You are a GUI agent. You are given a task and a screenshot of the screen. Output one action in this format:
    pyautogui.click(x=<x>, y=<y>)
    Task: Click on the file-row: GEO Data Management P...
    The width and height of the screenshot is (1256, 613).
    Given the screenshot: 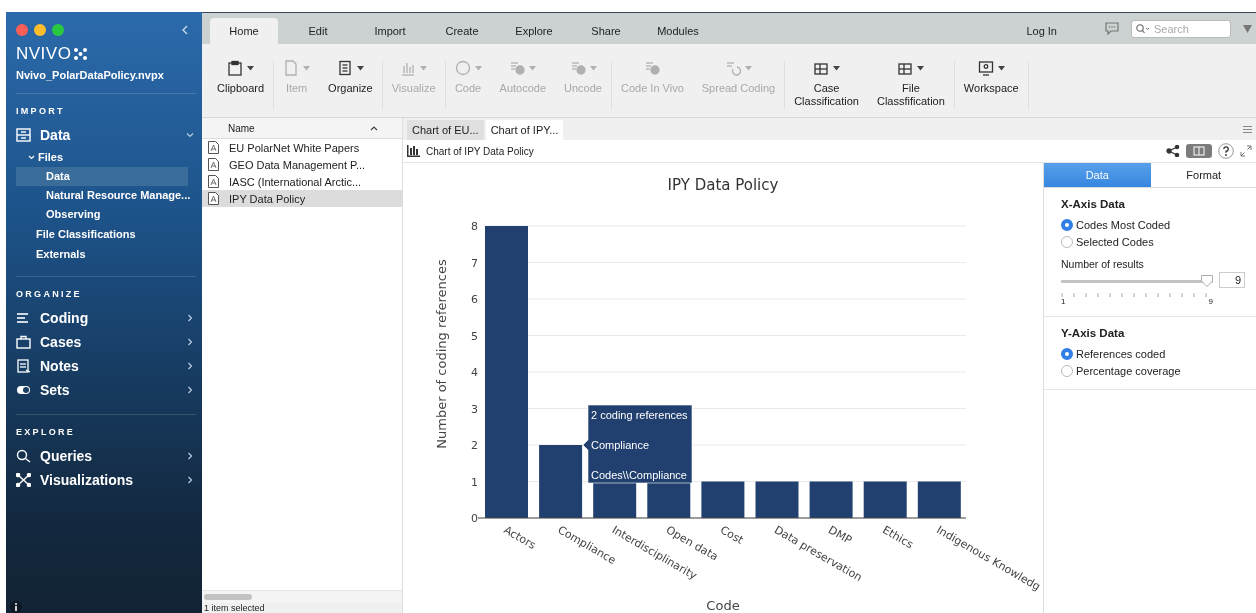 What is the action you would take?
    pyautogui.click(x=302, y=164)
    